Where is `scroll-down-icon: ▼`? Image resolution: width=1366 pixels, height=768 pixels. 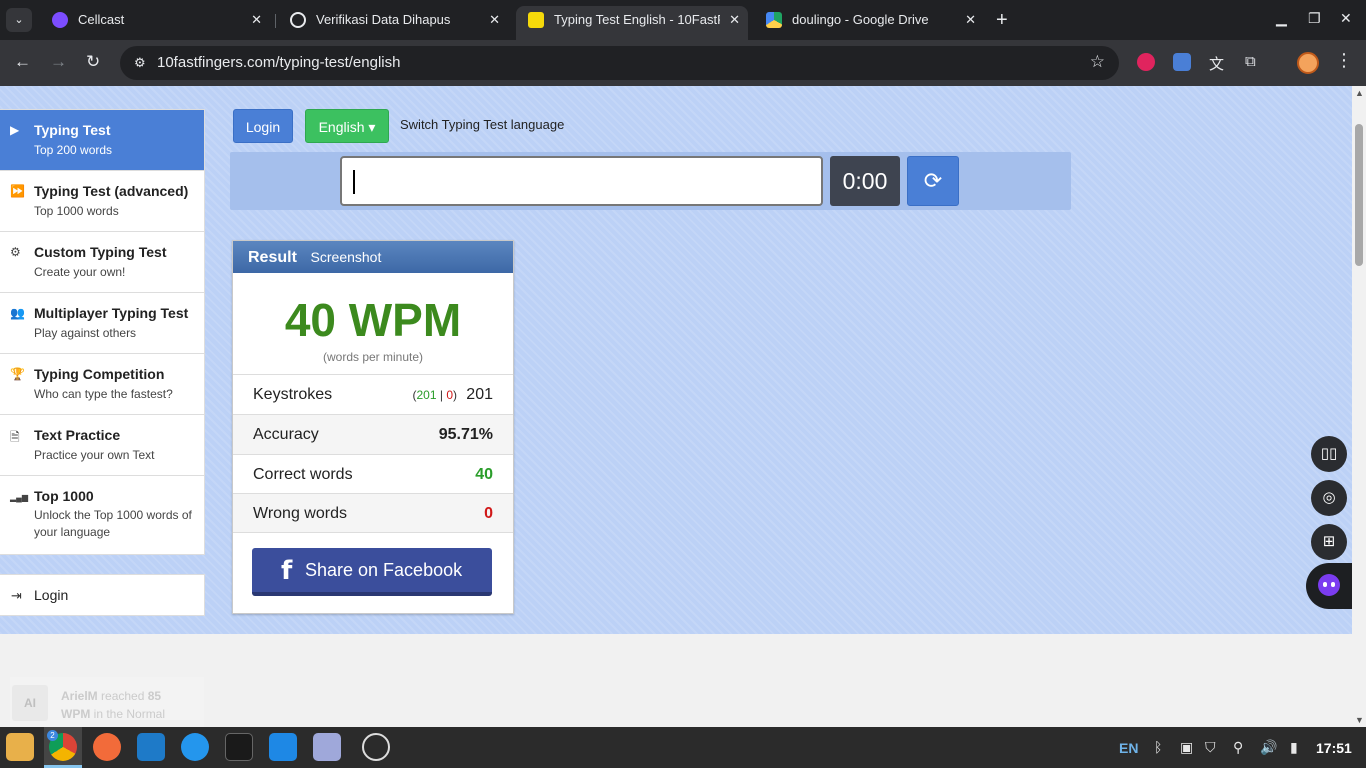
scroll-down-icon: ▼ is located at coordinates (1359, 720).